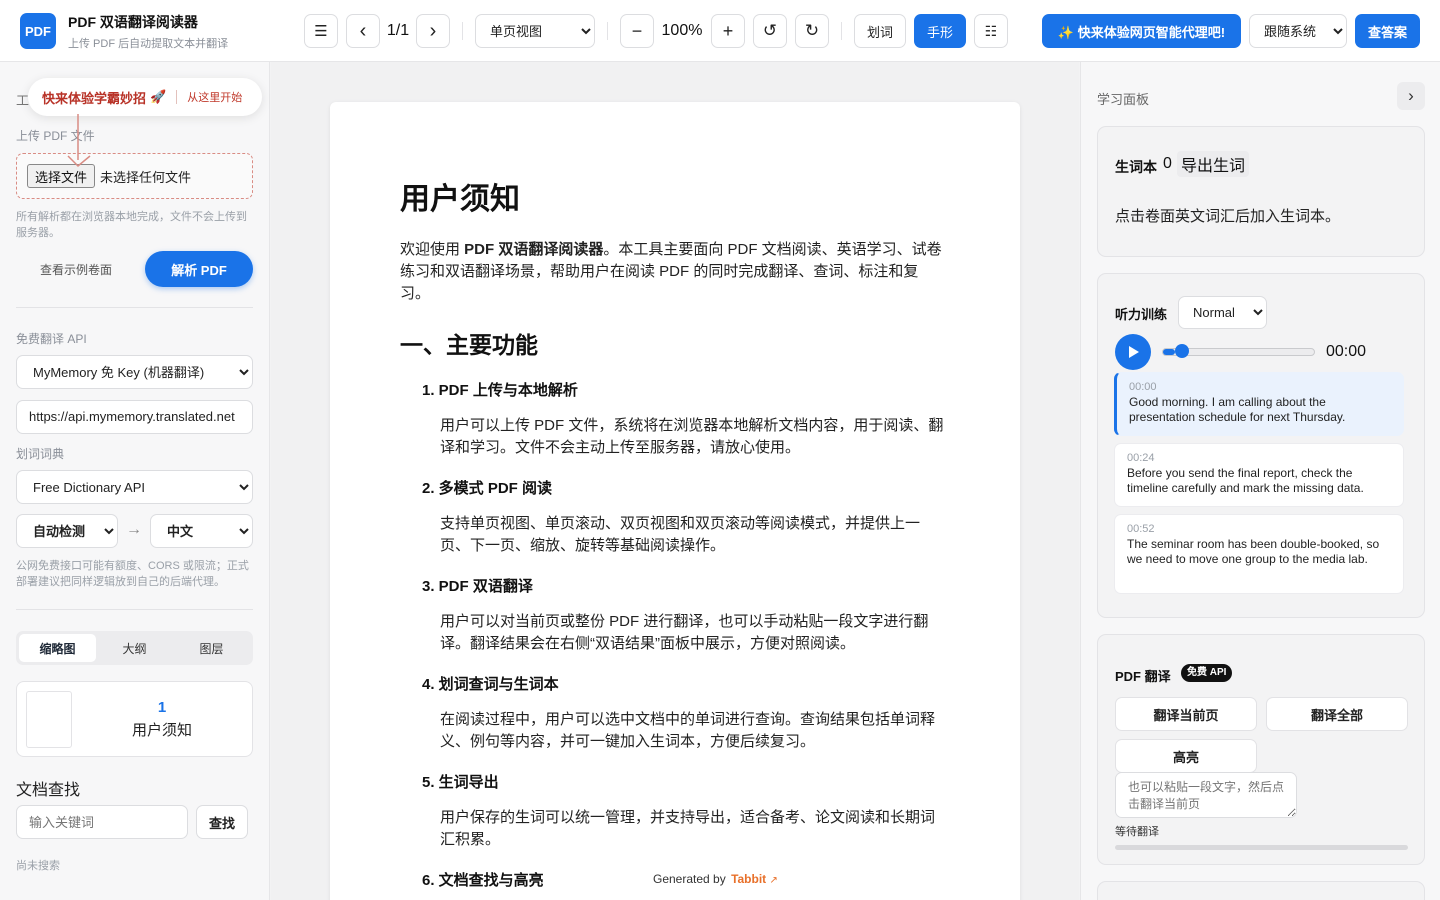 The image size is (1440, 900). Describe the element at coordinates (79, 141) in the screenshot. I see `tooltip-arrow-icon` at that location.